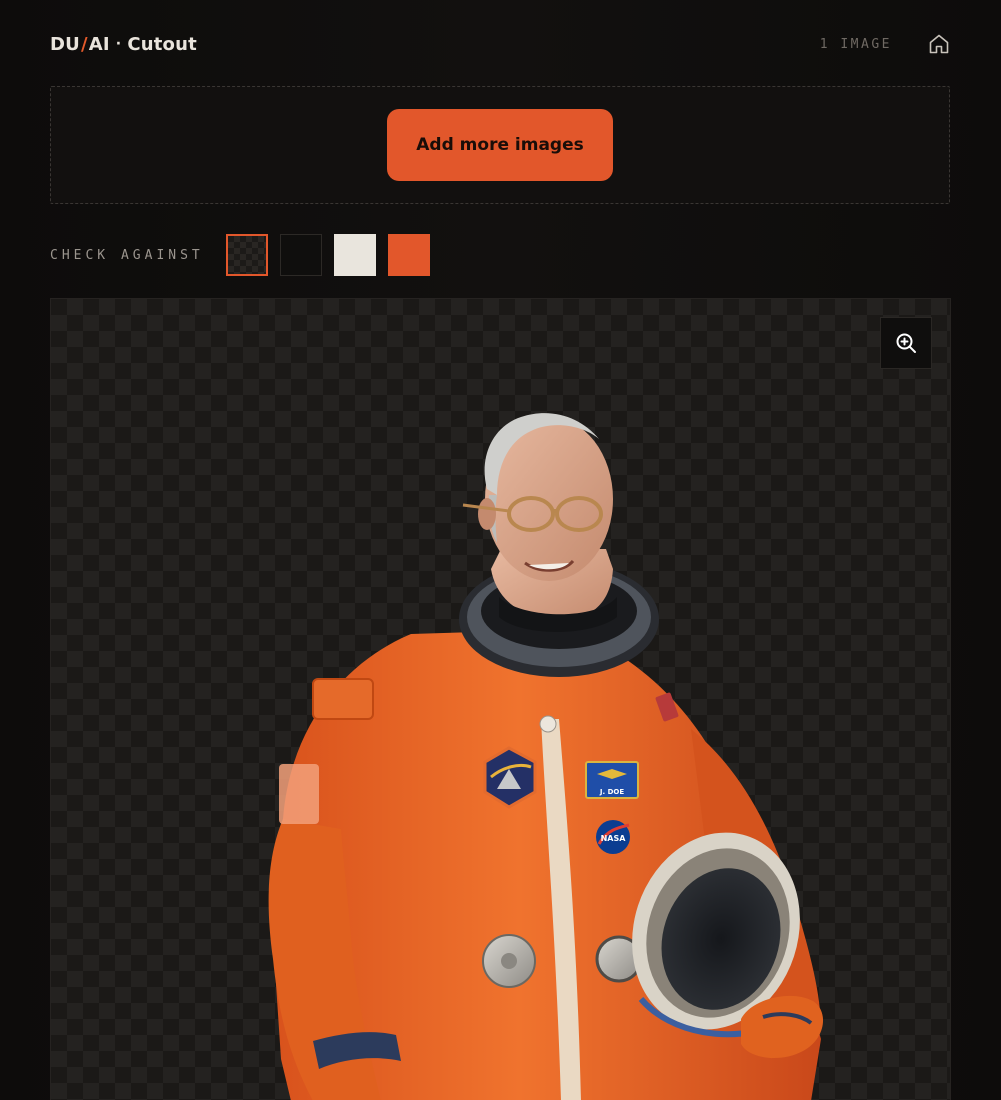 The width and height of the screenshot is (1001, 1100). I want to click on swatch-orange, so click(408, 255).